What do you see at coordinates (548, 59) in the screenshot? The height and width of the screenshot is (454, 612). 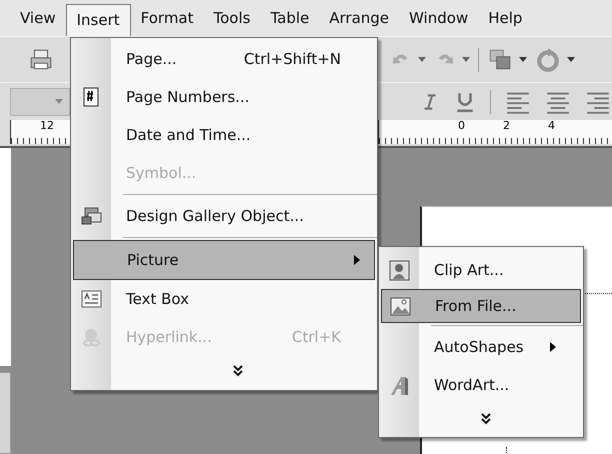 I see `rotate-icon` at bounding box center [548, 59].